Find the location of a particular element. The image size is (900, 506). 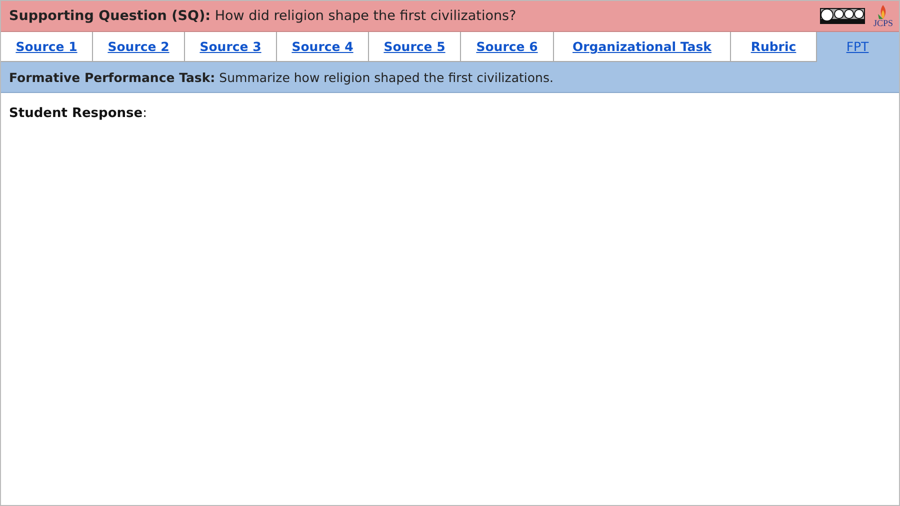

source-tab: FPT is located at coordinates (858, 47).